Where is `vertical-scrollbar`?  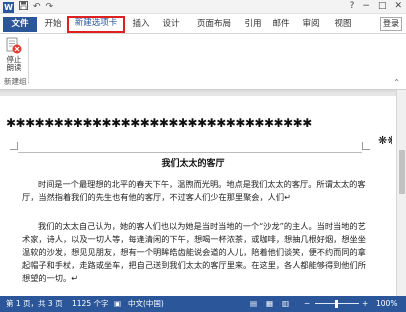
vertical-scrollbar is located at coordinates (401, 193).